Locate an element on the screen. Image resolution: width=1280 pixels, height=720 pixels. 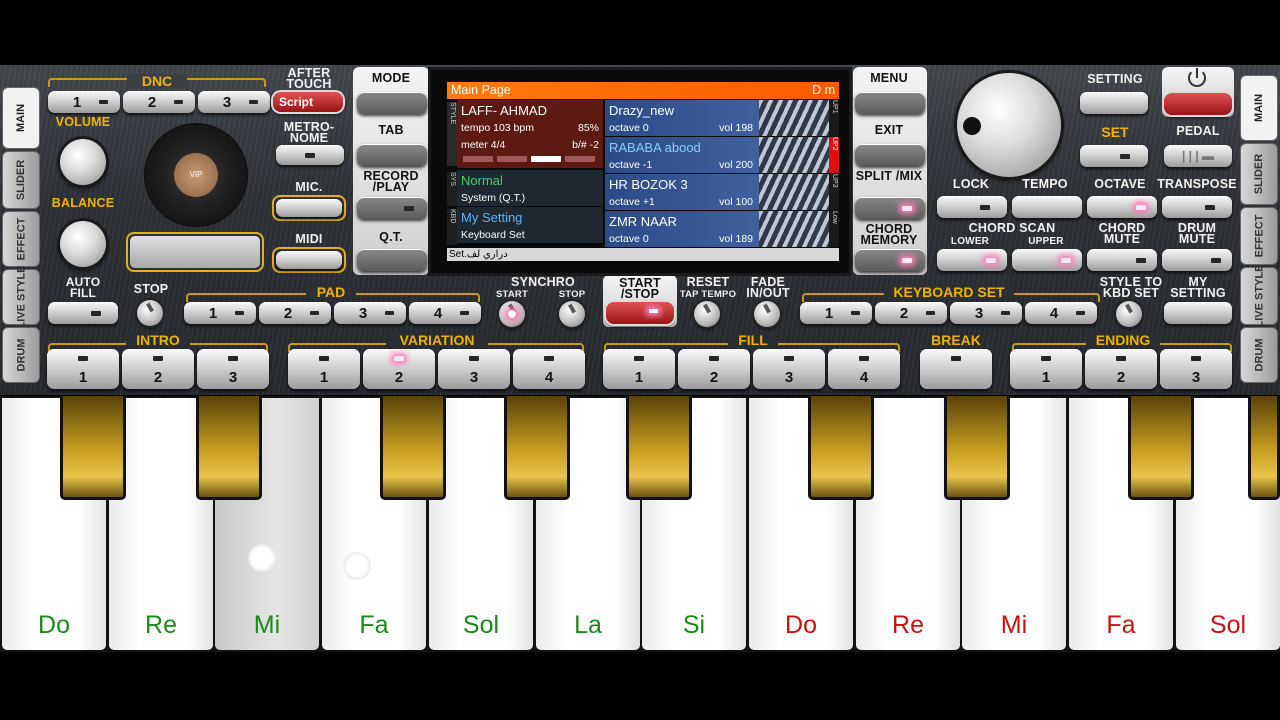
fill-button-3: 3 is located at coordinates (789, 369).